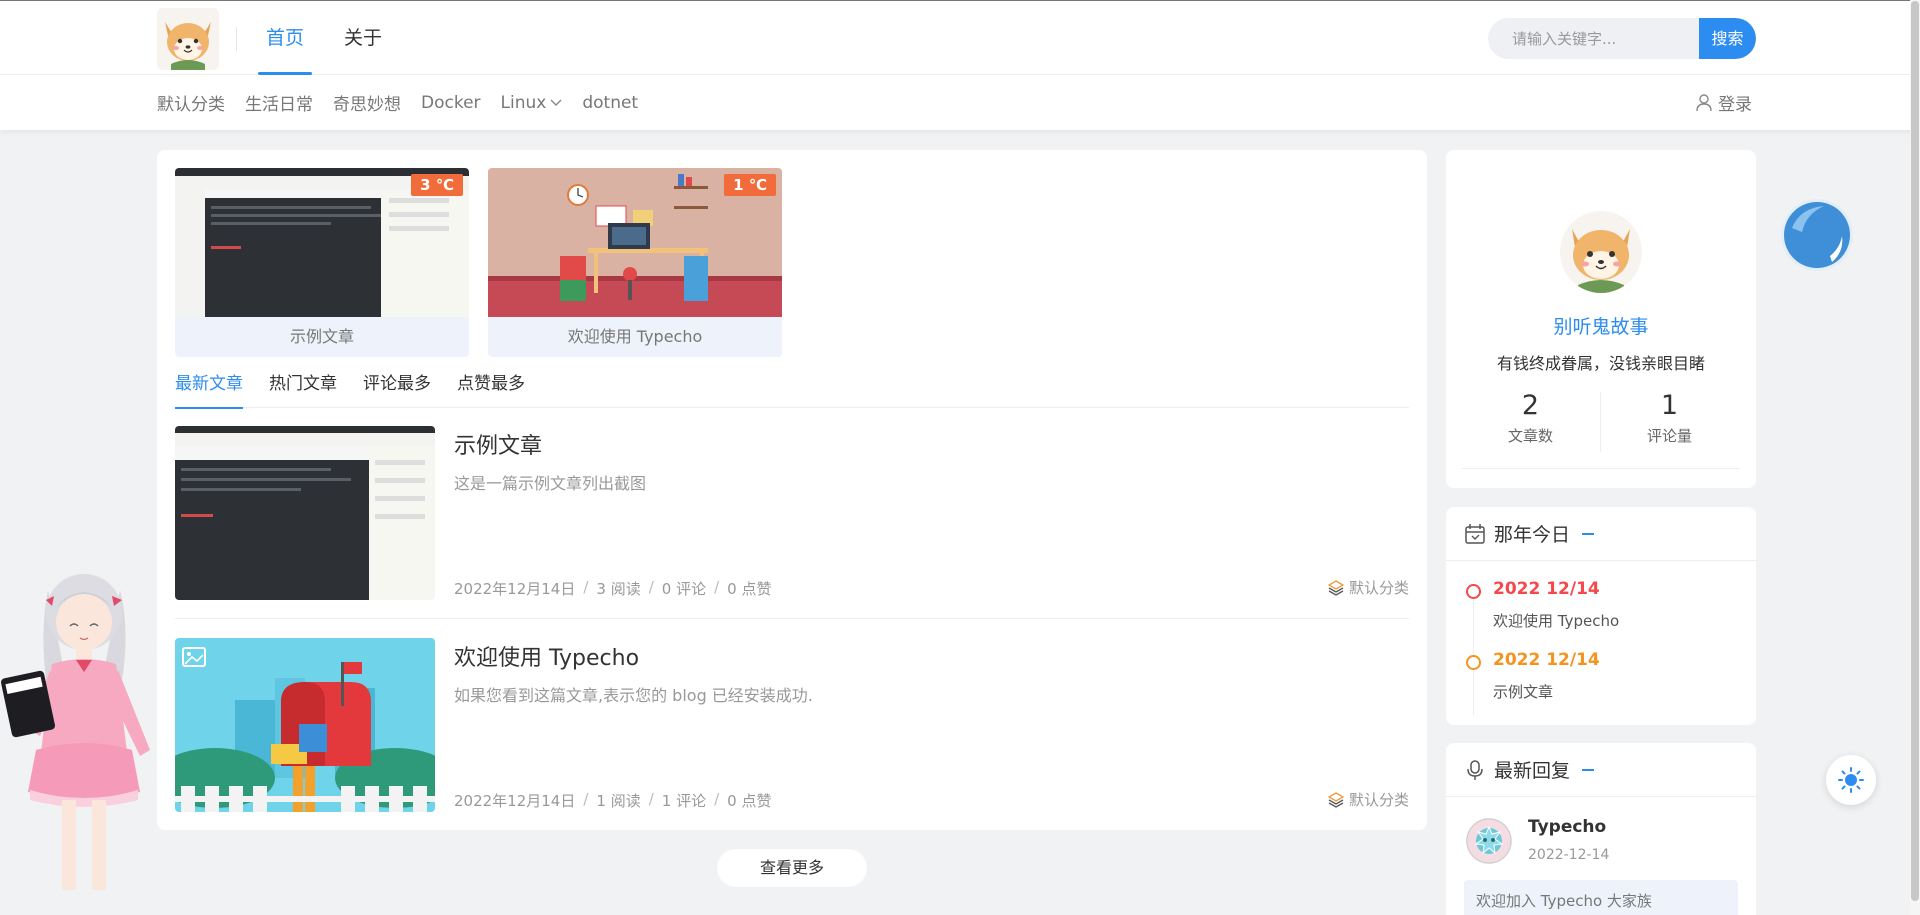  What do you see at coordinates (209, 388) in the screenshot?
I see `tab-latest: 最新文章` at bounding box center [209, 388].